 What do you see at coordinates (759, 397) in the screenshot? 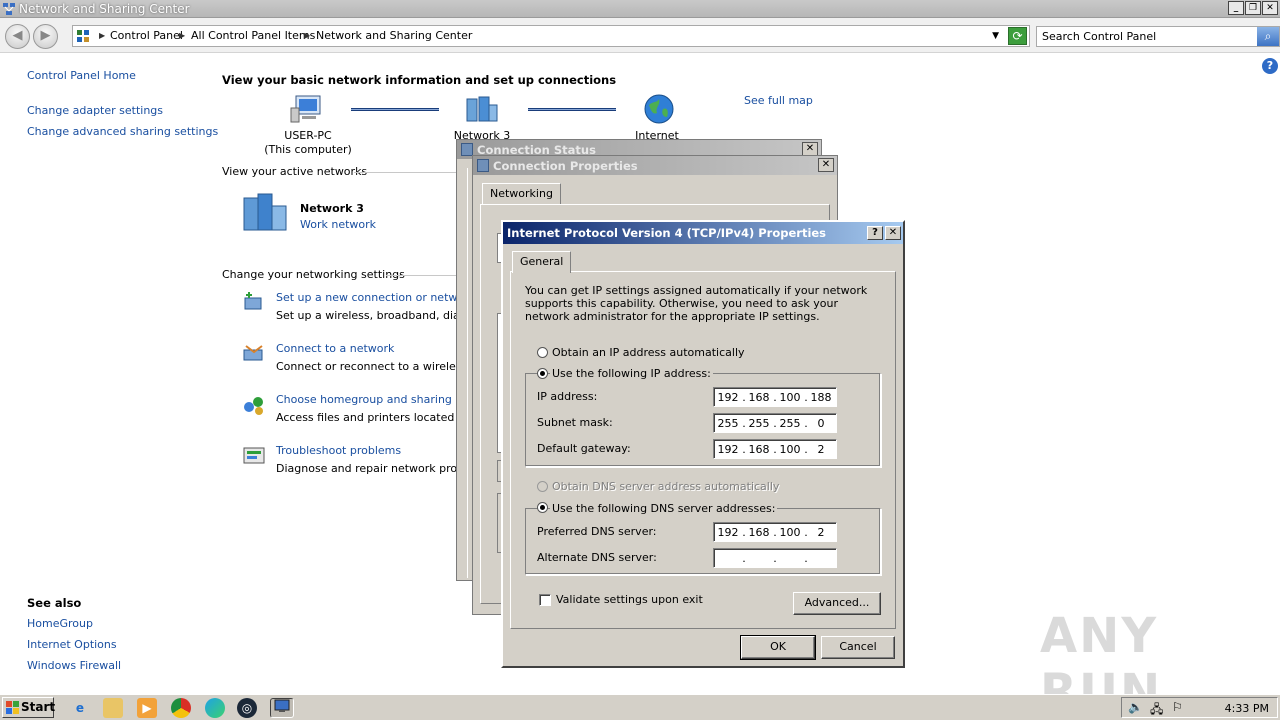
I see `ip-octet: 168` at bounding box center [759, 397].